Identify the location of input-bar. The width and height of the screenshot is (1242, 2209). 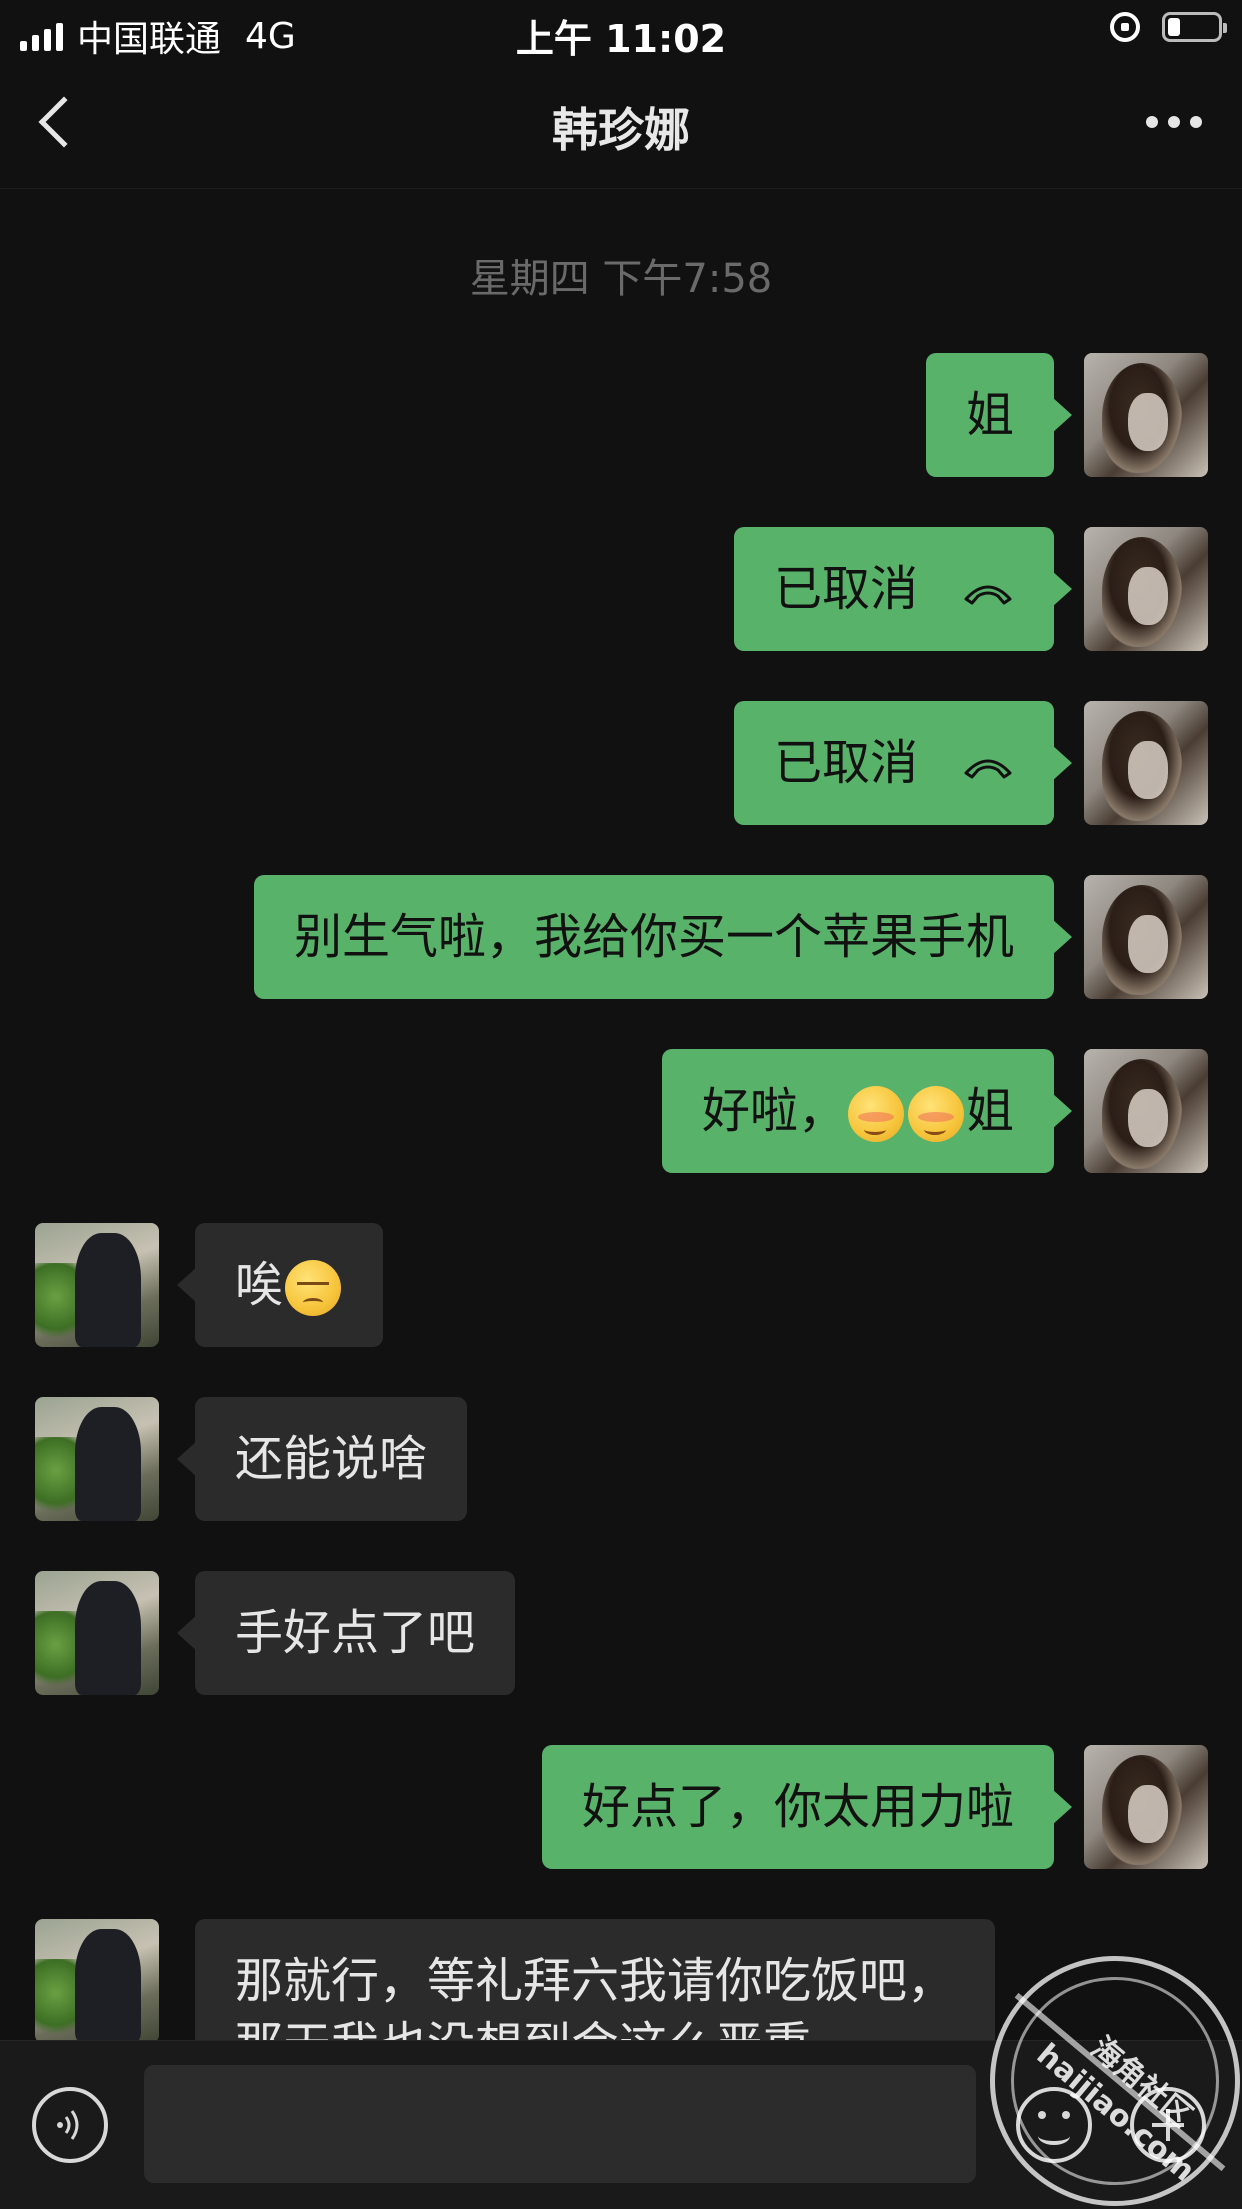
(621, 2124).